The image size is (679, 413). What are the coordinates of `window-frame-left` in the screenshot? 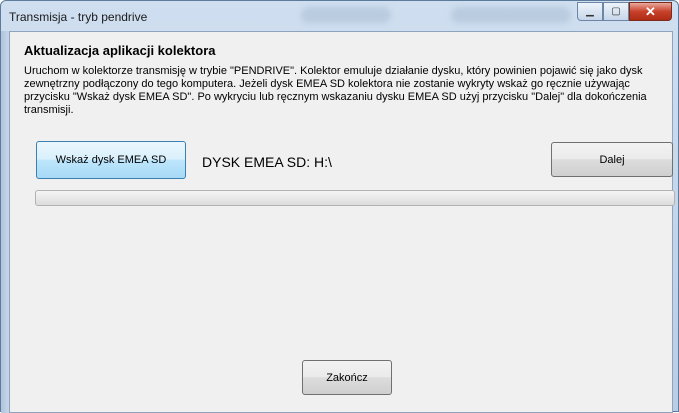 It's located at (5, 222).